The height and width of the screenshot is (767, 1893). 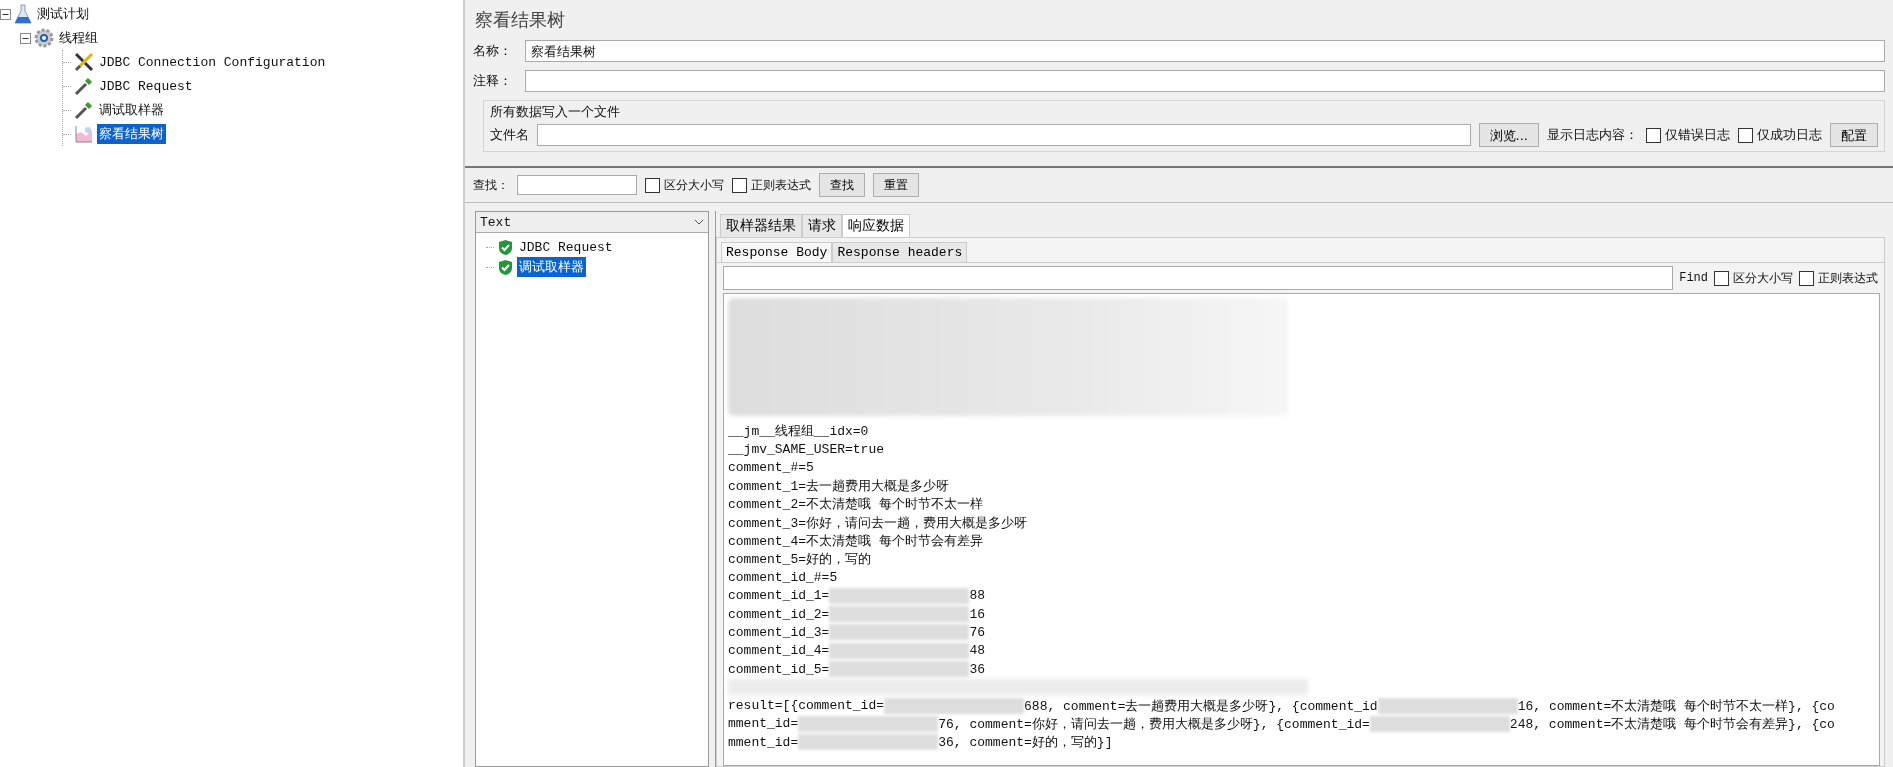 What do you see at coordinates (977, 596) in the screenshot?
I see `response-text: 88` at bounding box center [977, 596].